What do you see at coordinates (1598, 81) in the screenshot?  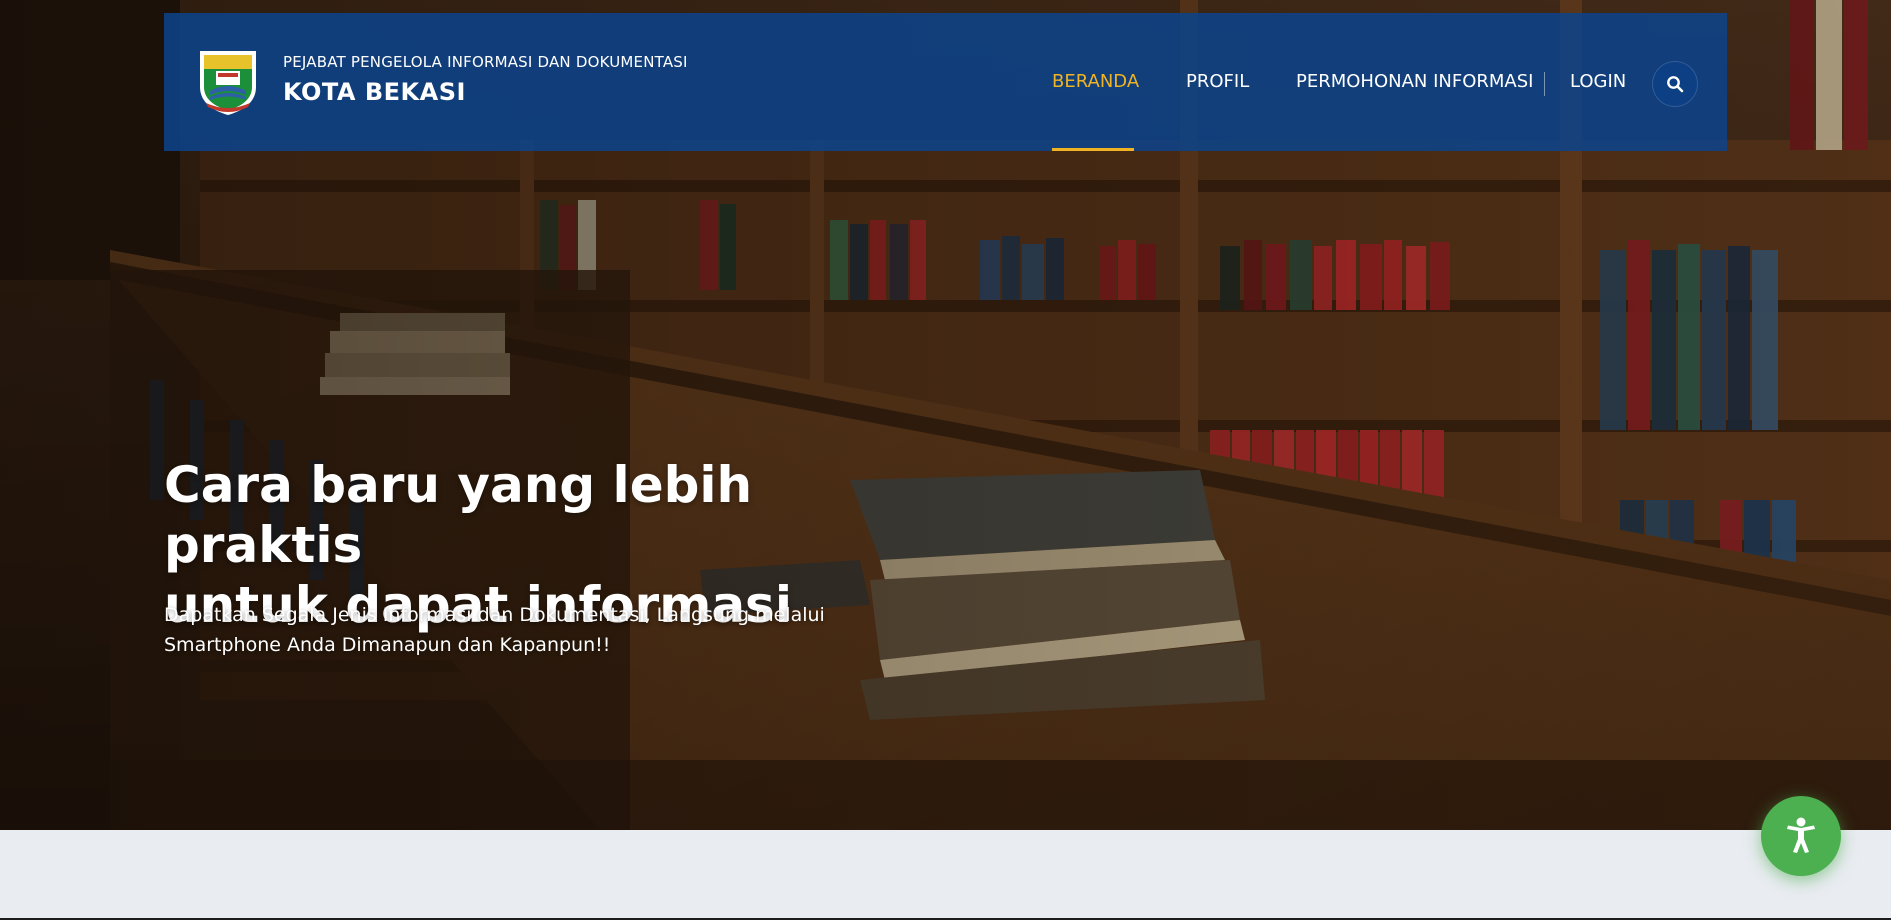 I see `nav-item-login: LOGIN` at bounding box center [1598, 81].